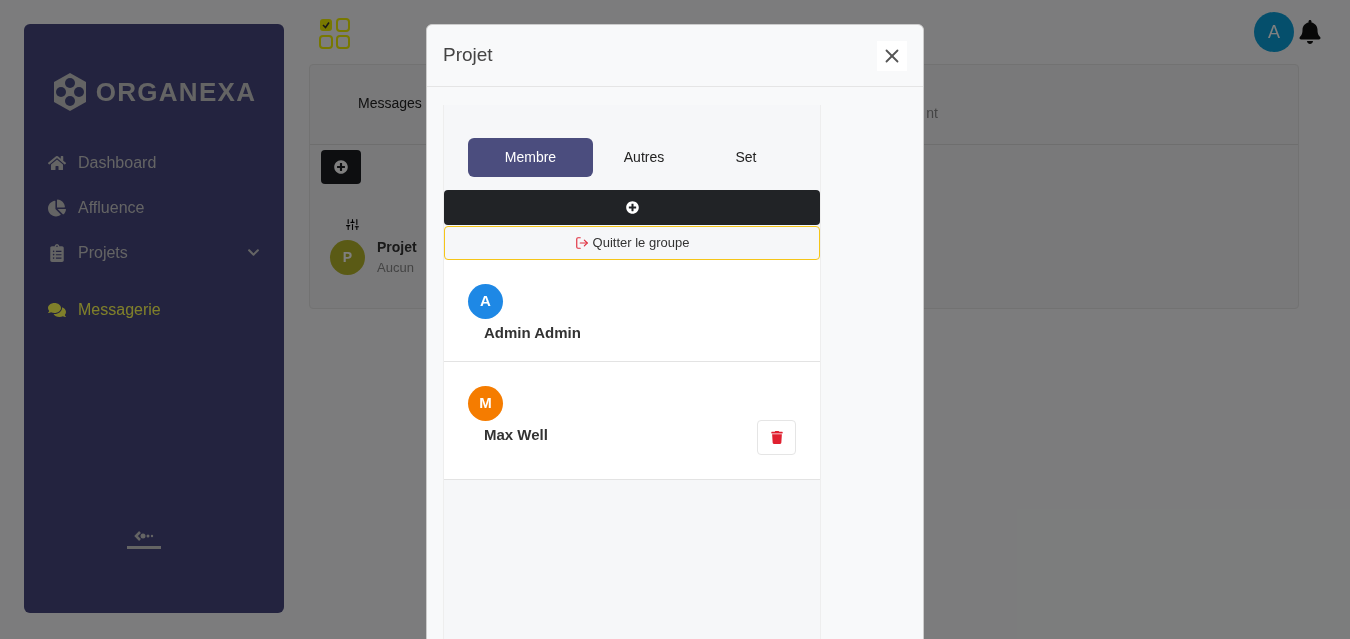 Image resolution: width=1350 pixels, height=639 pixels. I want to click on sidebar-item: Dashboard, so click(154, 162).